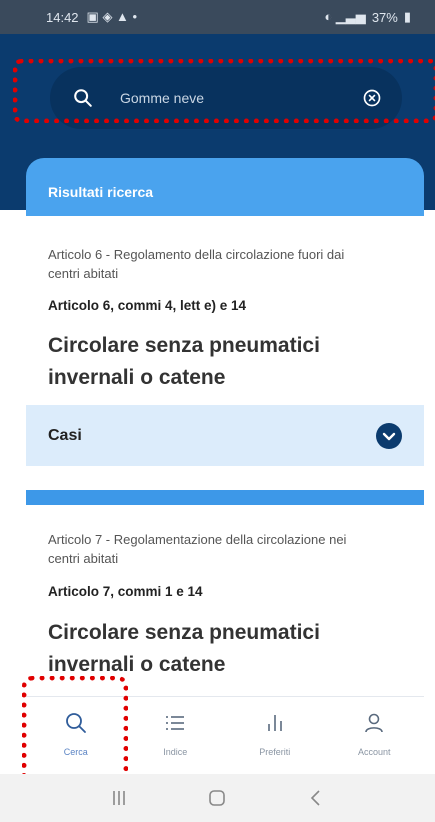  What do you see at coordinates (389, 435) in the screenshot?
I see `chevron-down-icon` at bounding box center [389, 435].